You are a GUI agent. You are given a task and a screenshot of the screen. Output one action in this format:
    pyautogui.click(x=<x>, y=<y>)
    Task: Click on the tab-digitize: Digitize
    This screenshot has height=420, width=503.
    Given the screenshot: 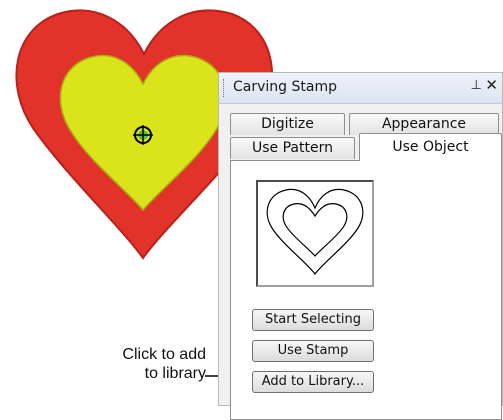 What is the action you would take?
    pyautogui.click(x=287, y=124)
    